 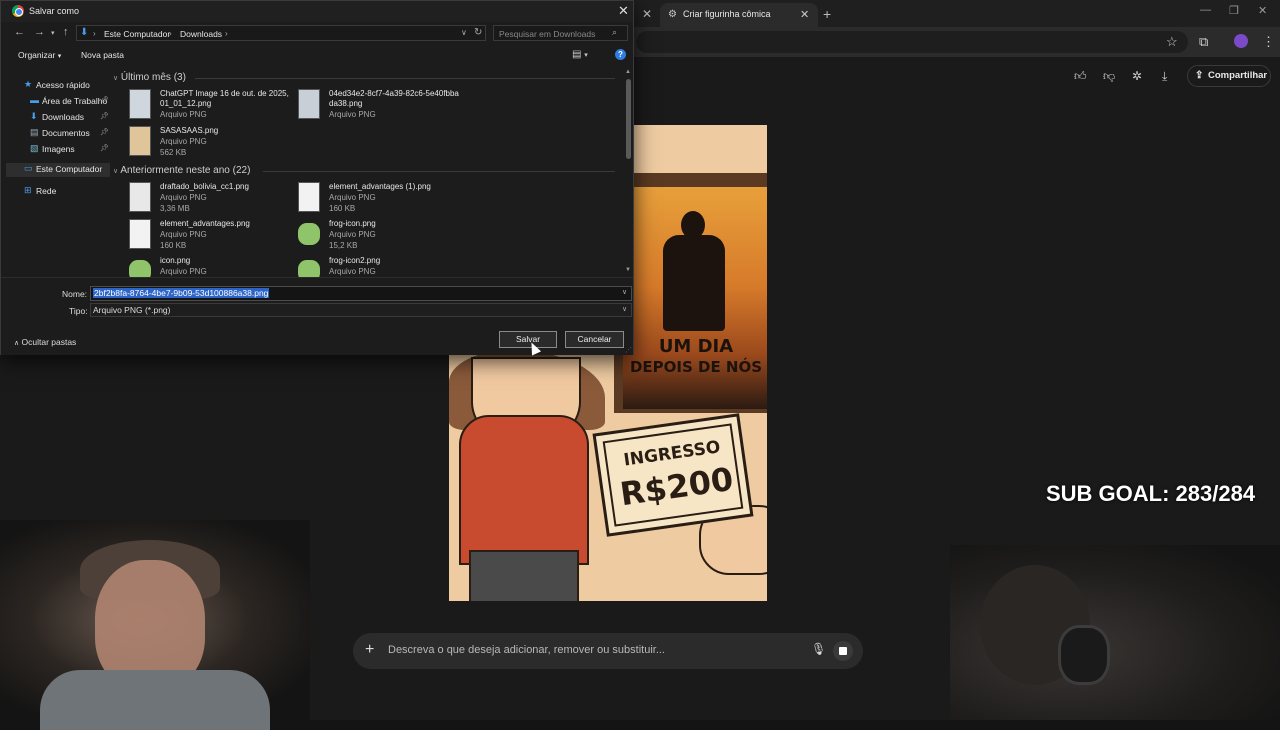 I want to click on extensions-icon: ⧉, so click(x=1203, y=42).